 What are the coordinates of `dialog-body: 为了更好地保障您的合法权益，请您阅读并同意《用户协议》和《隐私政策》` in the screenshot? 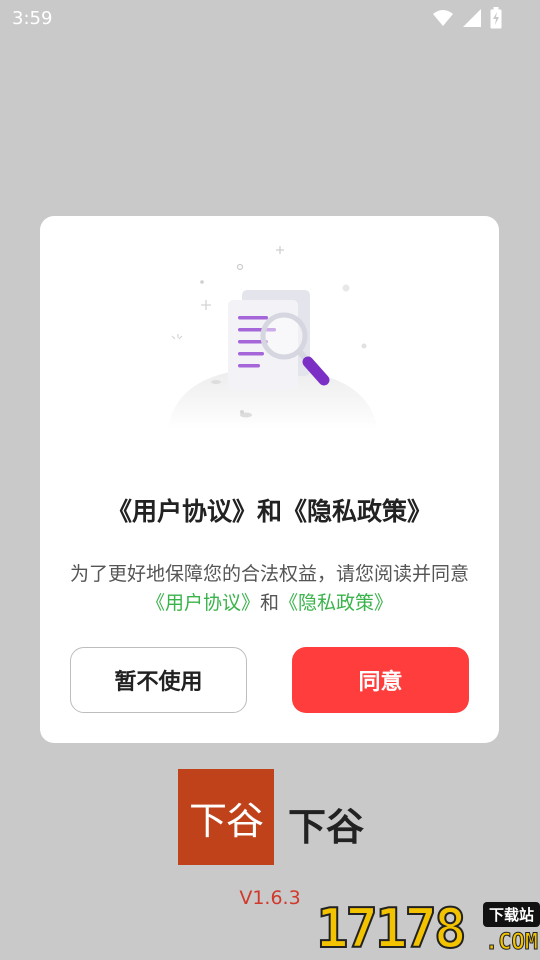 It's located at (269, 589).